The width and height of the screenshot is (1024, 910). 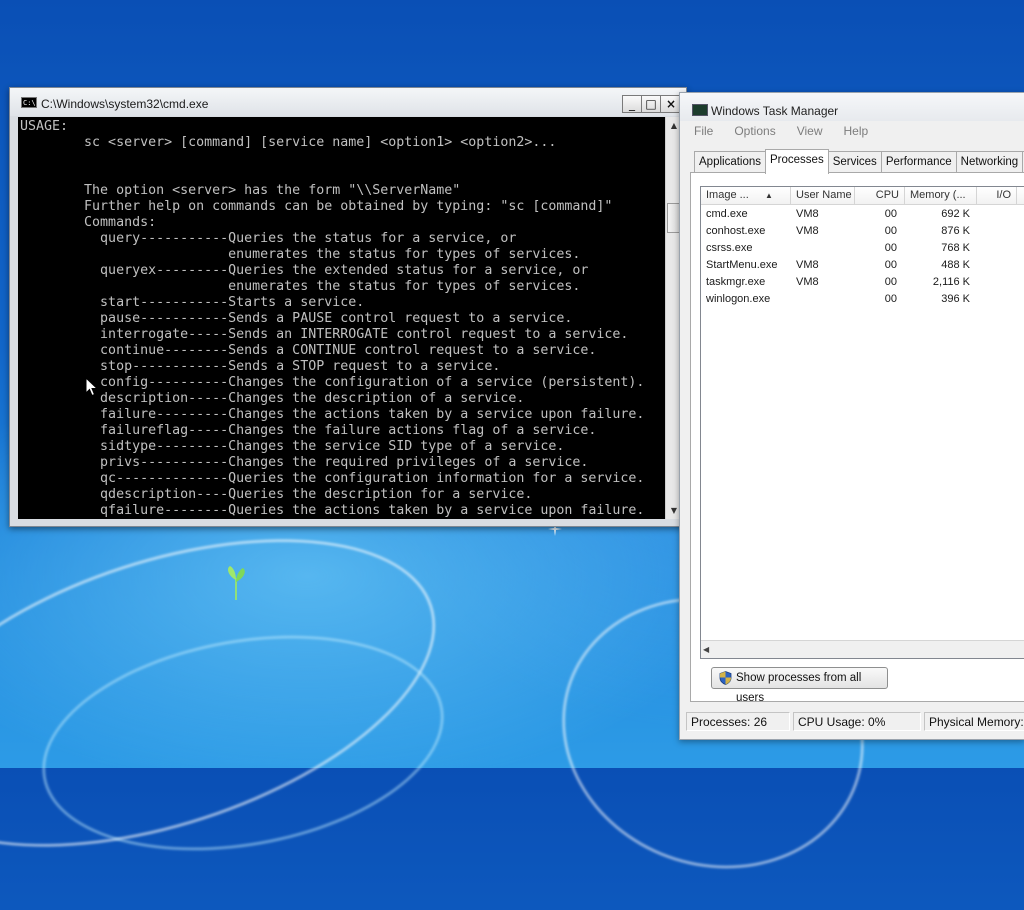 I want to click on cell-memory: 768 K, so click(x=955, y=248).